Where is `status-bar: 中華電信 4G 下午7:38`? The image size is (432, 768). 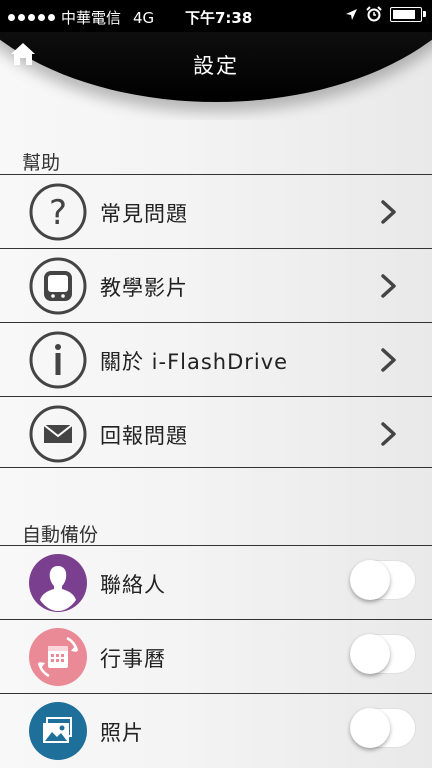 status-bar: 中華電信 4G 下午7:38 is located at coordinates (216, 16).